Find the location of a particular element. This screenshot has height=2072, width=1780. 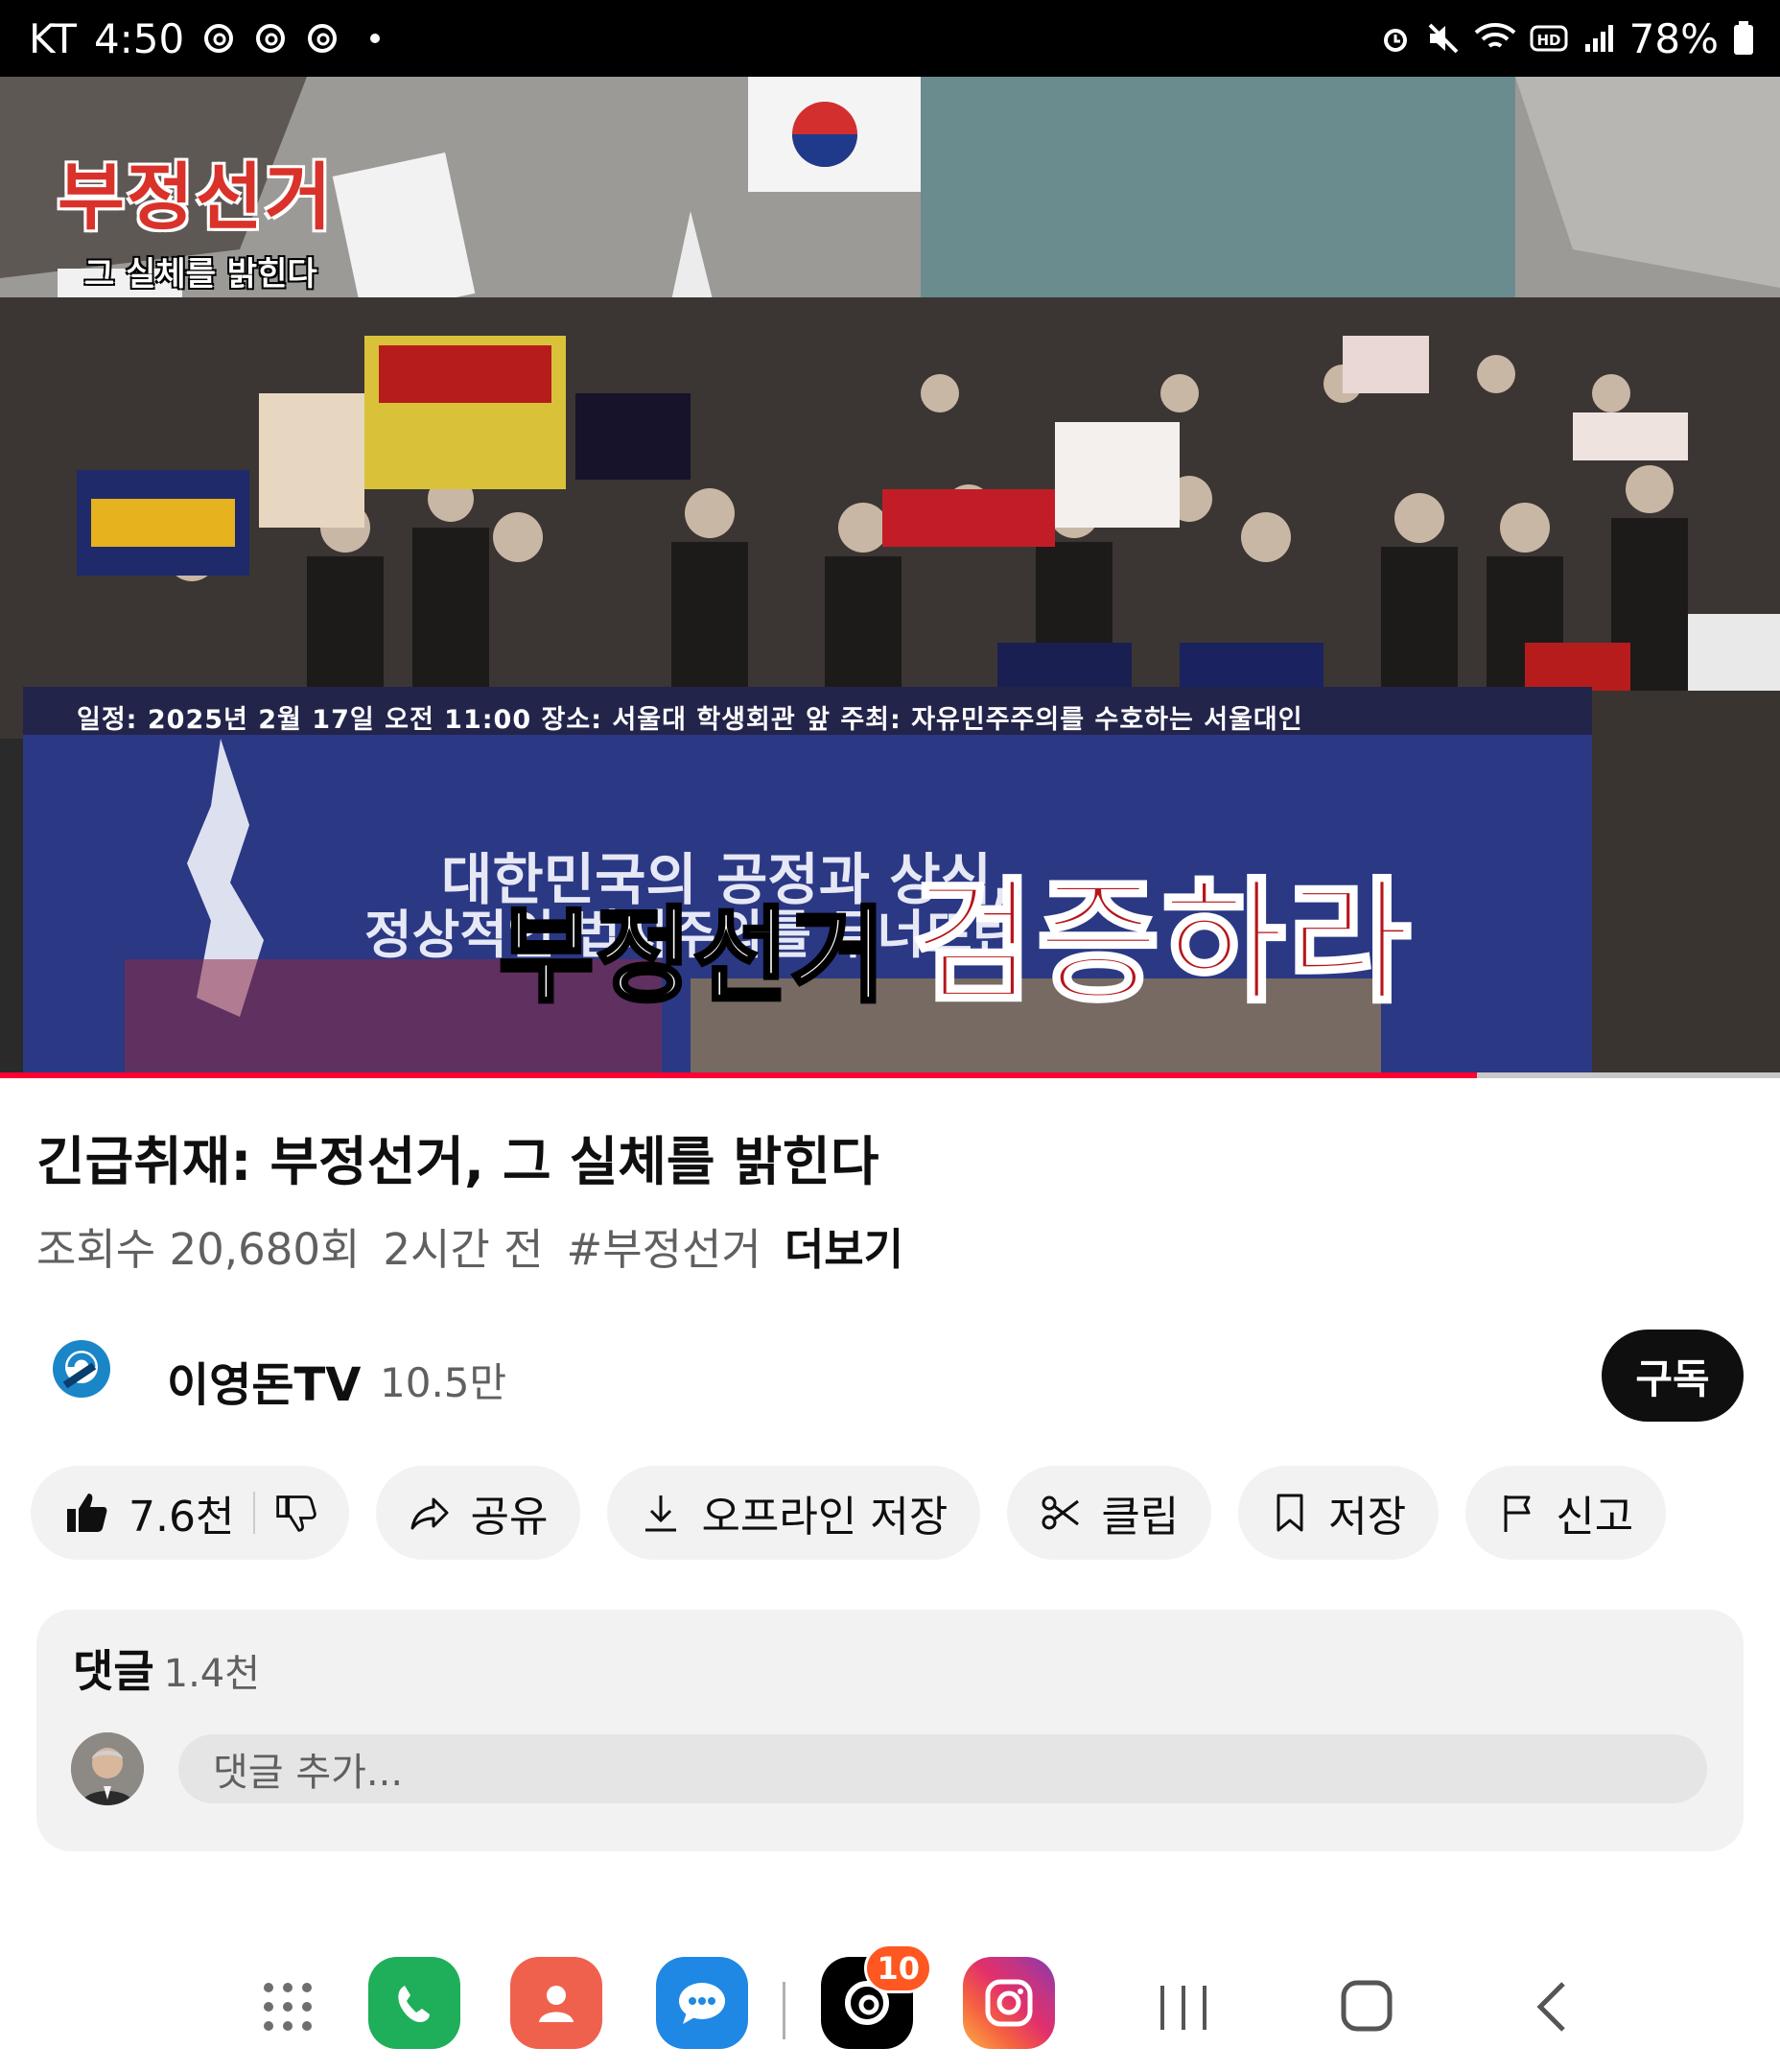

recents-icon is located at coordinates (1184, 2010).